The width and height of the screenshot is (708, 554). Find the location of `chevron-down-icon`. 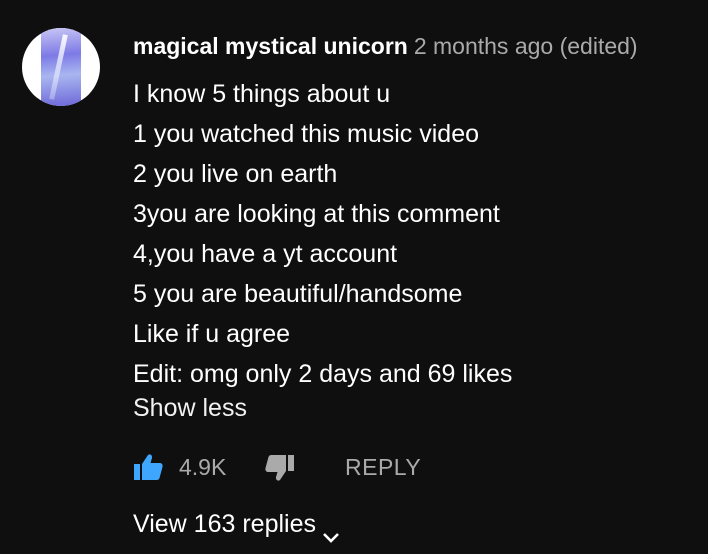

chevron-down-icon is located at coordinates (331, 531).